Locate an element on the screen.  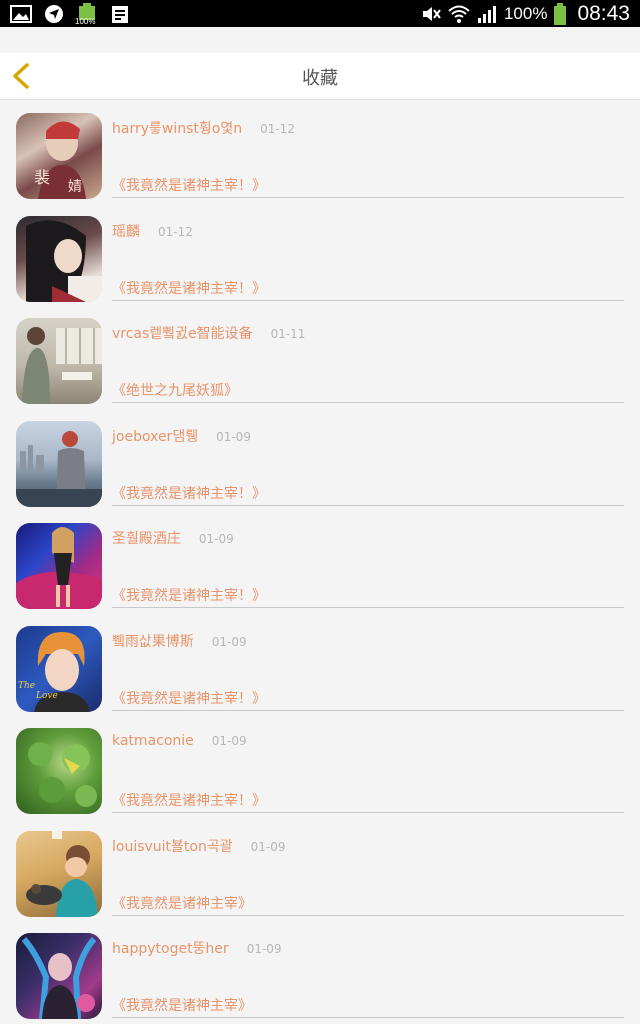
user-name-text: 瑶麟 is located at coordinates (126, 231).